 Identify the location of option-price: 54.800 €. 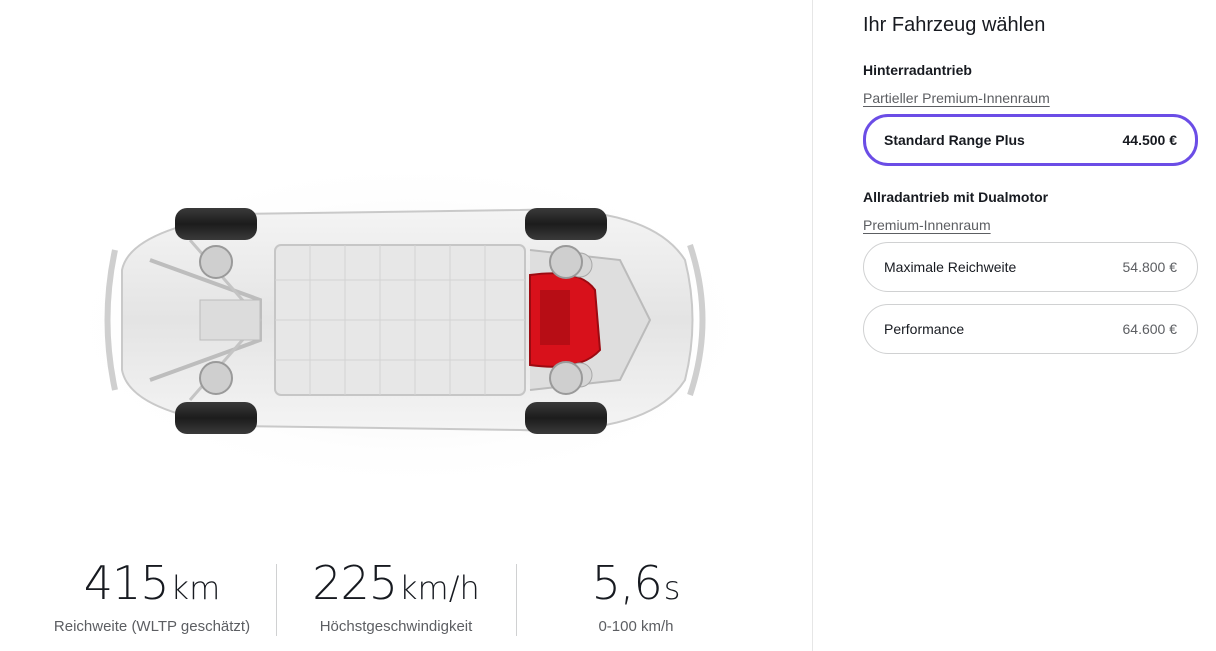
(1150, 267).